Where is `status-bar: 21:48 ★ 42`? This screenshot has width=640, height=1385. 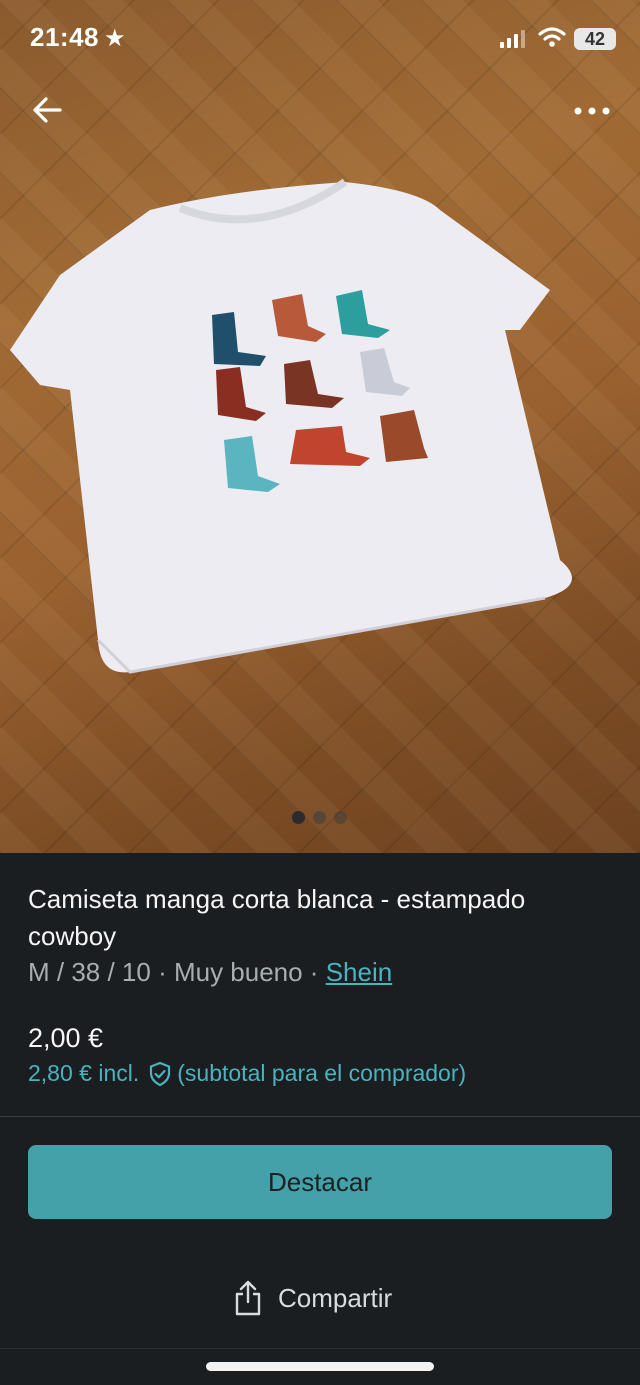
status-bar: 21:48 ★ 42 is located at coordinates (320, 40).